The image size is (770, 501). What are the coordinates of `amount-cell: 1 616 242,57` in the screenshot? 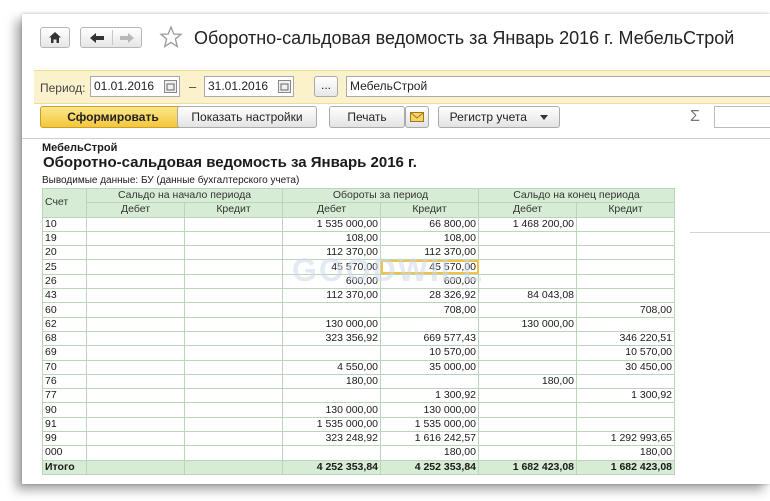 It's located at (429, 439).